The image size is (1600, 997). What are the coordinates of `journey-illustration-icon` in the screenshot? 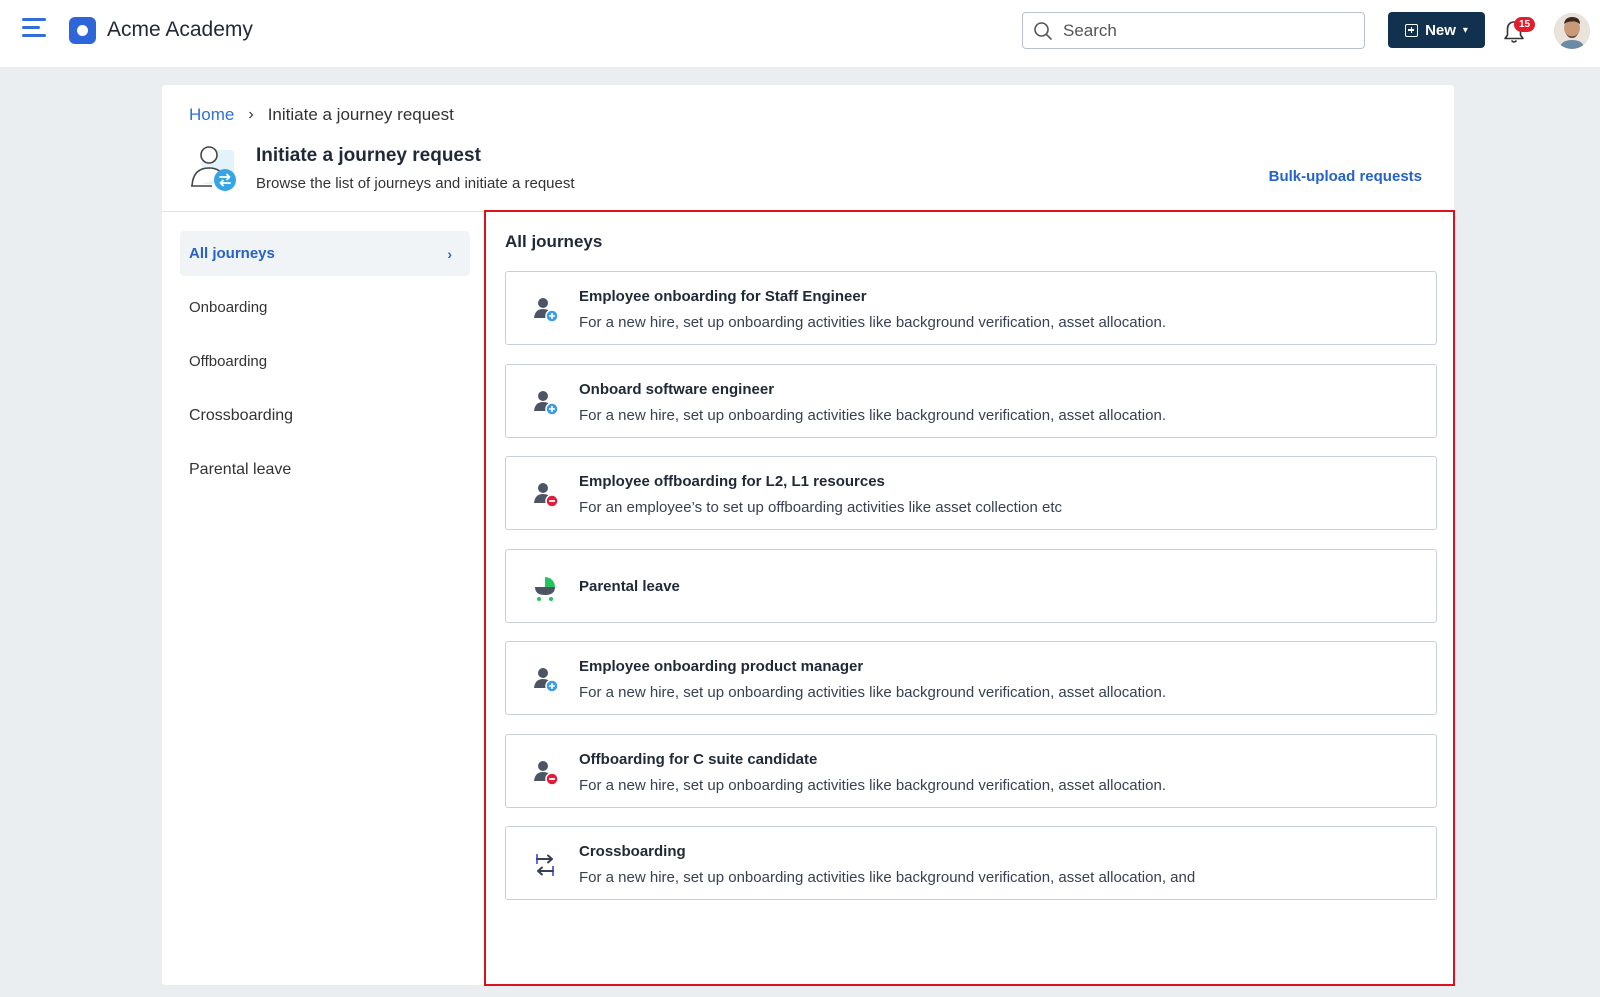 It's located at (213, 168).